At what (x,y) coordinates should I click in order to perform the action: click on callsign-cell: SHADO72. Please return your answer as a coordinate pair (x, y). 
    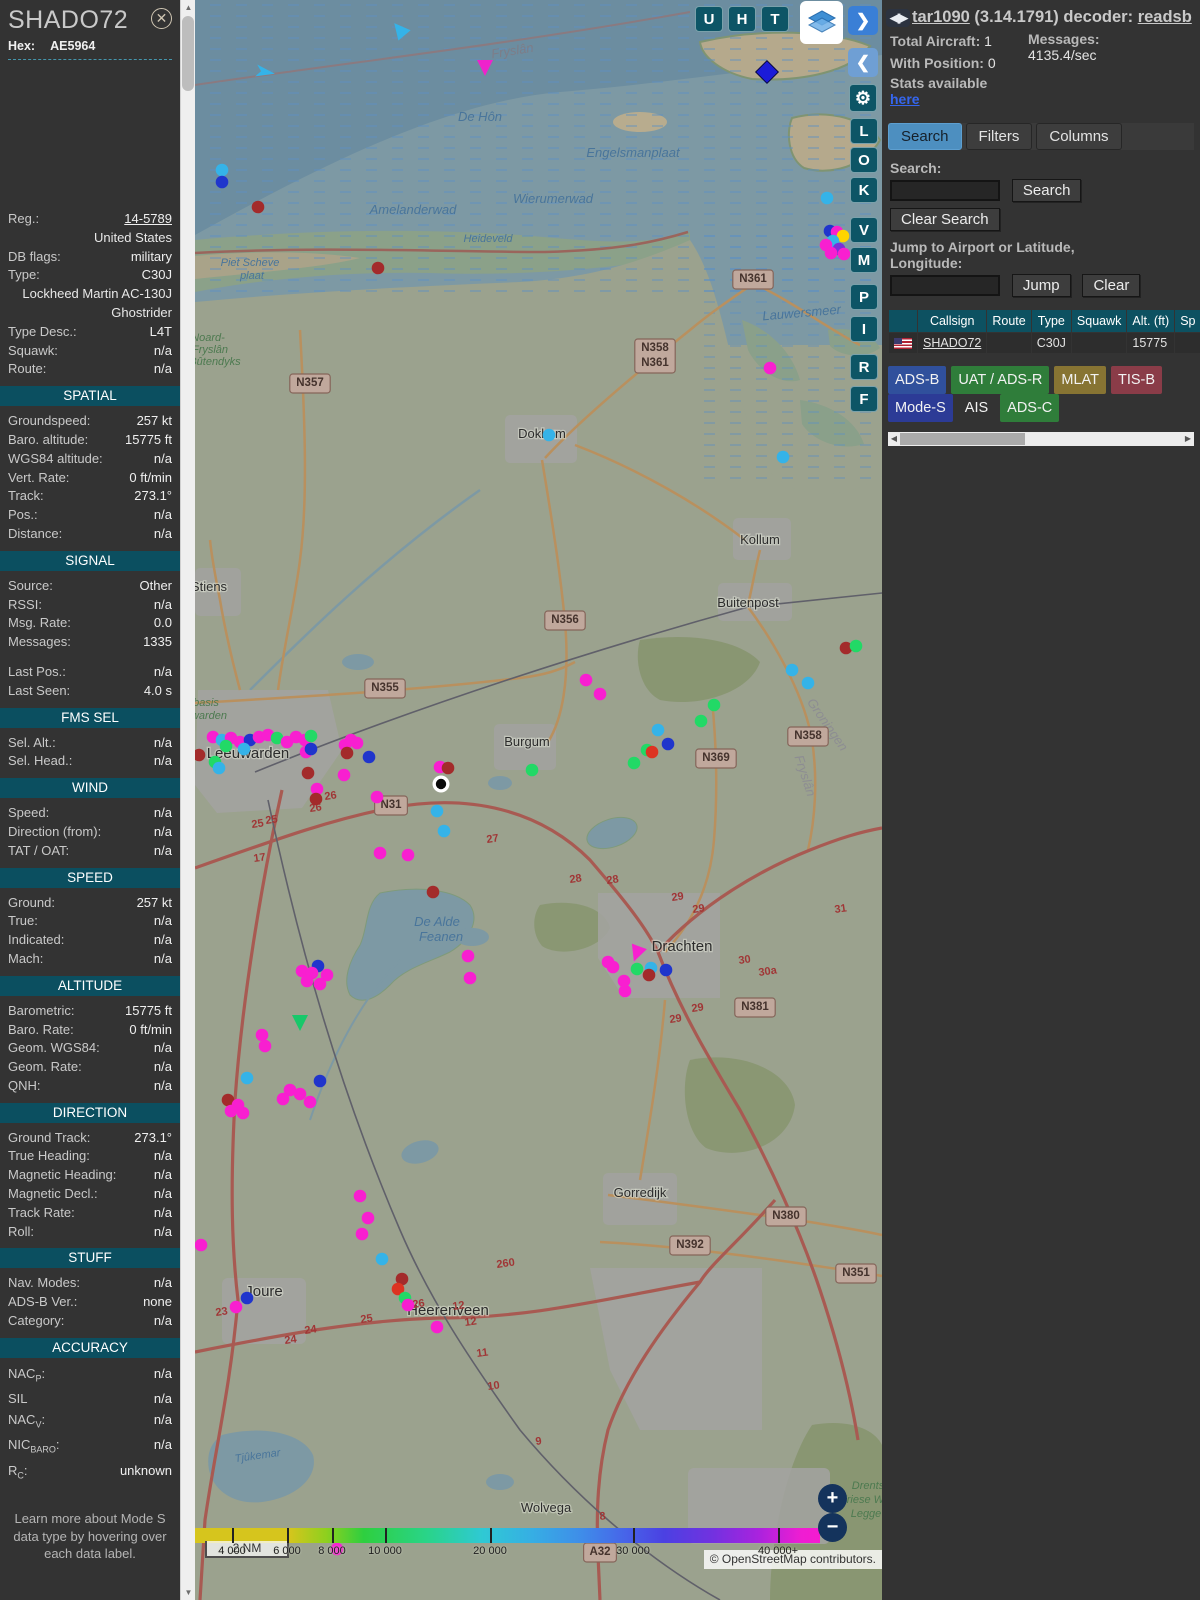
    Looking at the image, I should click on (952, 343).